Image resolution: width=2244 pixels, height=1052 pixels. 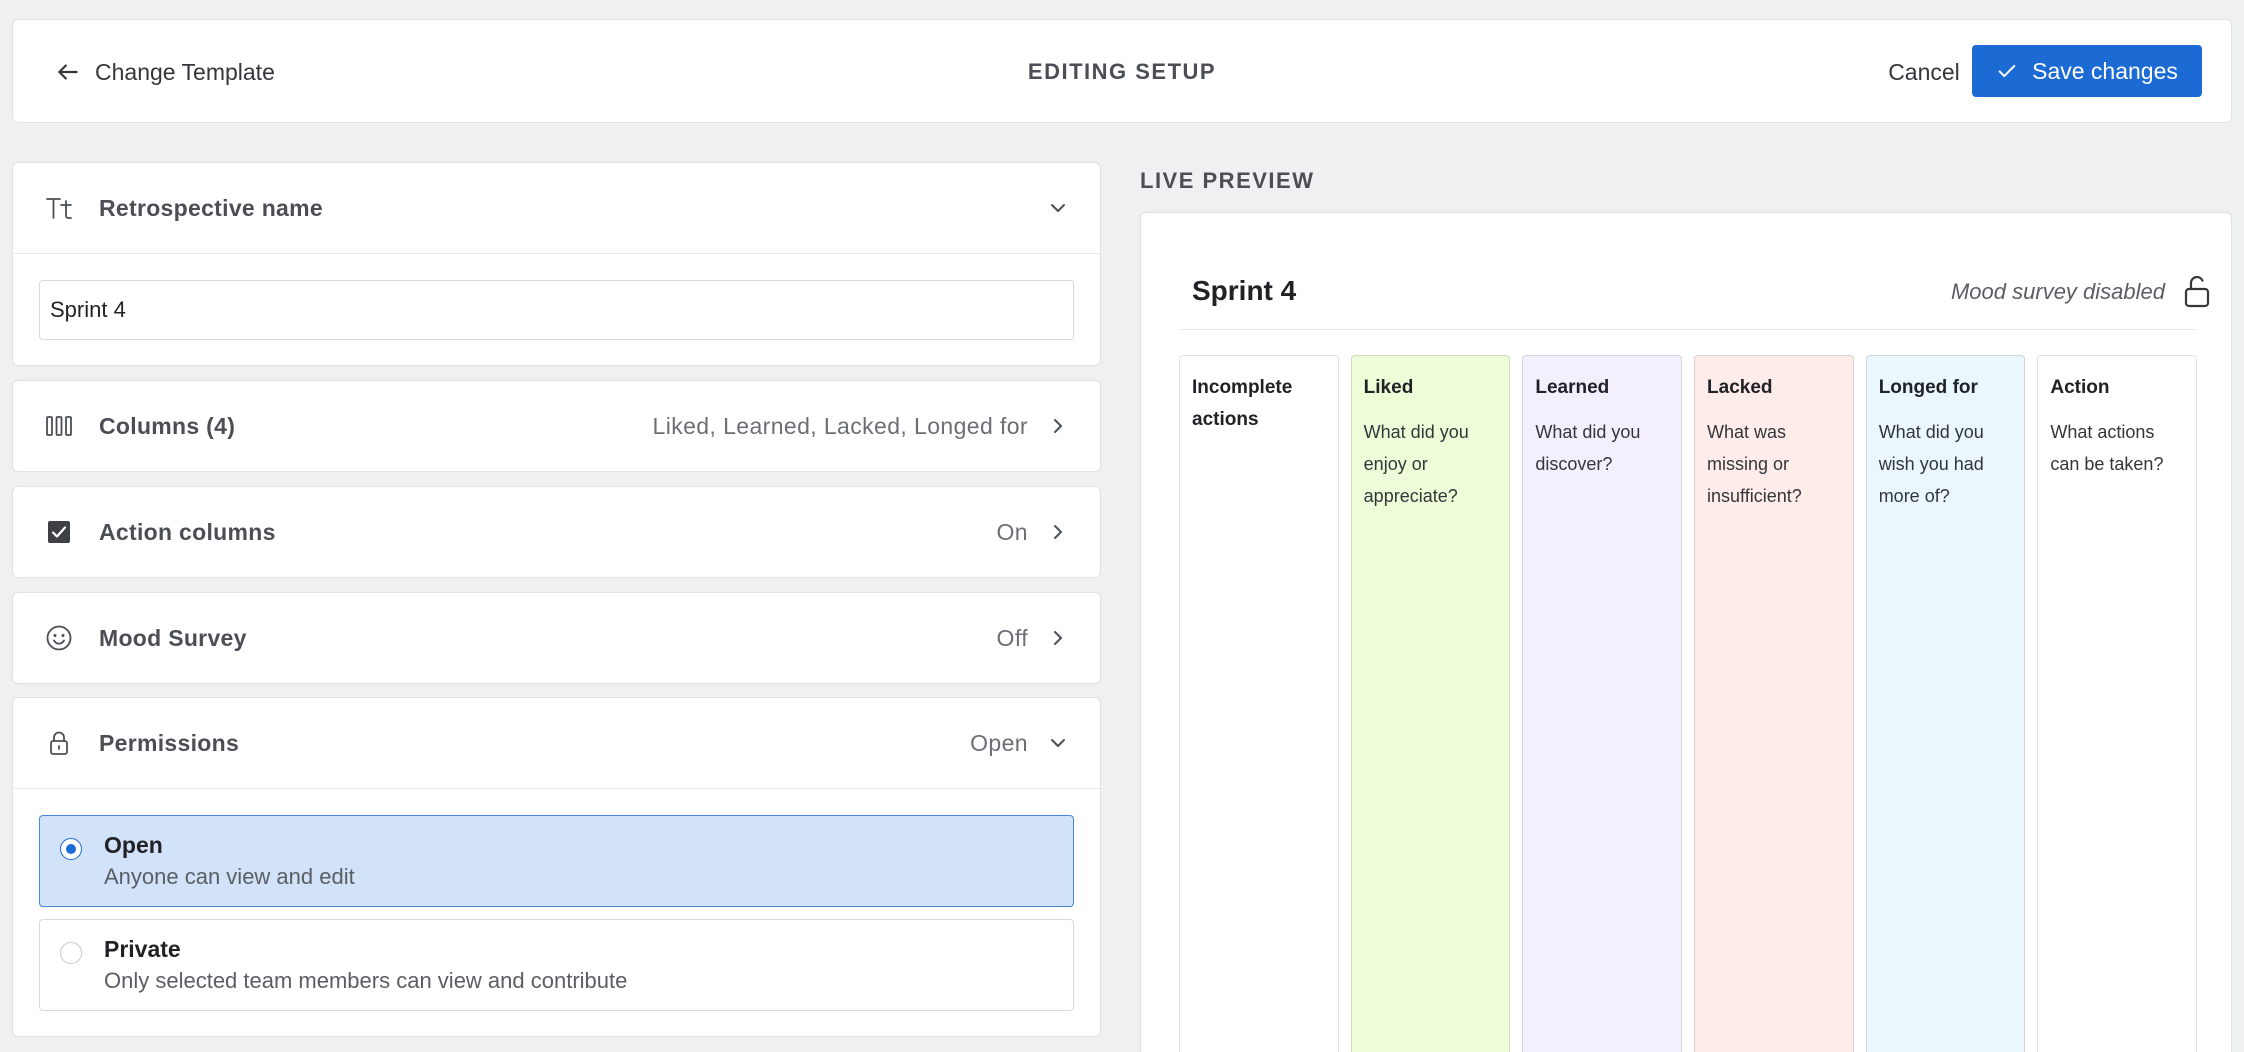 What do you see at coordinates (1388, 387) in the screenshot?
I see `preview-column-title: Liked` at bounding box center [1388, 387].